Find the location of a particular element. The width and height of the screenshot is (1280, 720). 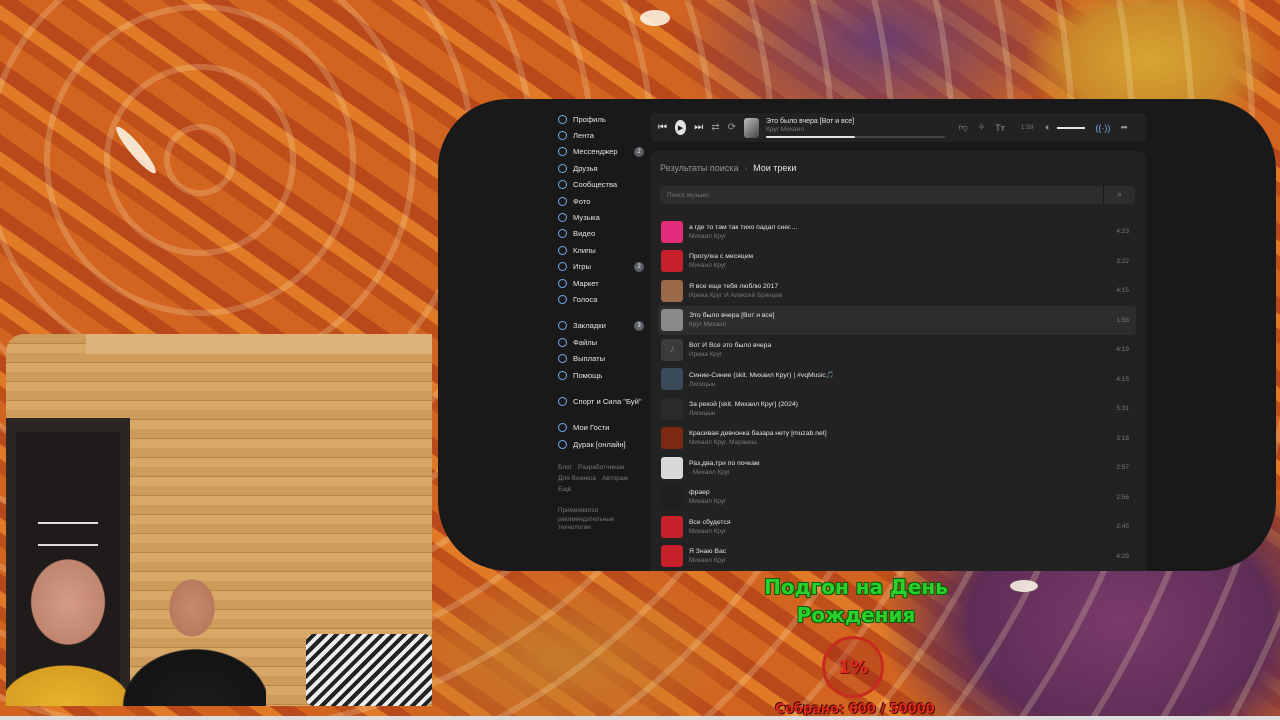

footer-link: Авторам is located at coordinates (615, 478).